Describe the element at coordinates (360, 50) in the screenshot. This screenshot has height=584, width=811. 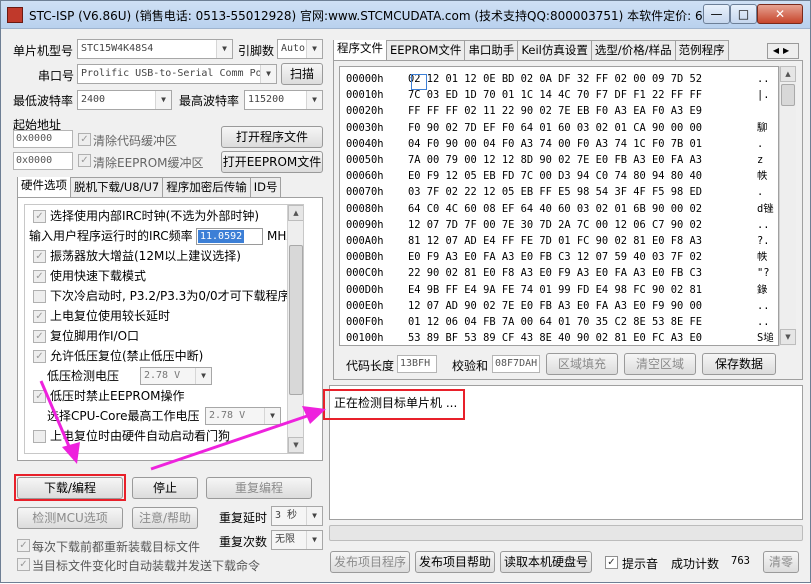
I see `tab-program-file: 程序文件` at that location.